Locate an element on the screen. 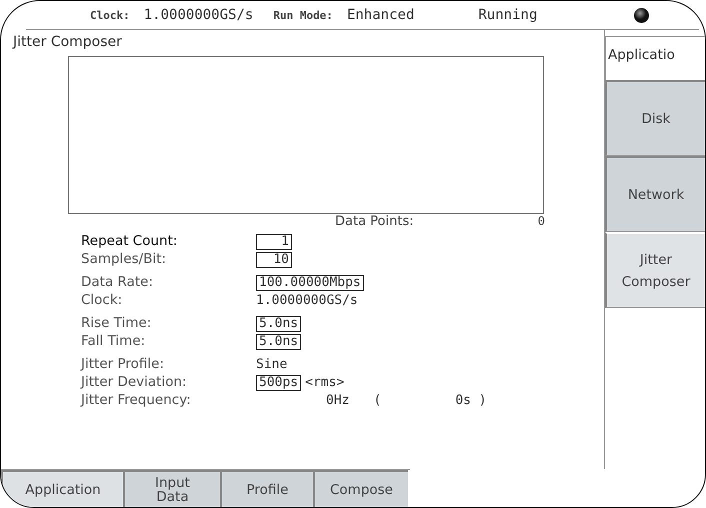 The height and width of the screenshot is (508, 706). run-mode-label: Run Mode: is located at coordinates (303, 15).